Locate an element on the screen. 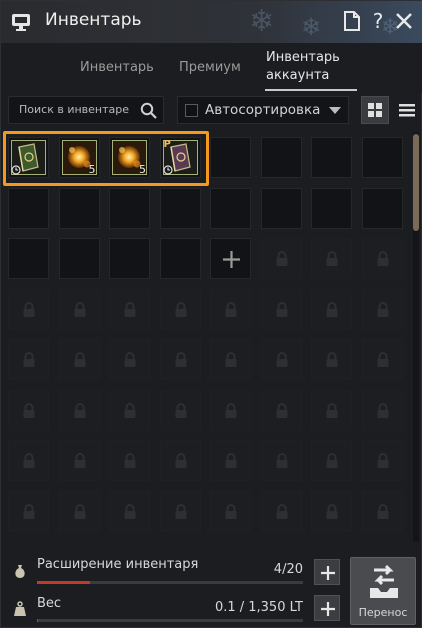 The width and height of the screenshot is (422, 628). snowflake-decoration: ❄ is located at coordinates (311, 27).